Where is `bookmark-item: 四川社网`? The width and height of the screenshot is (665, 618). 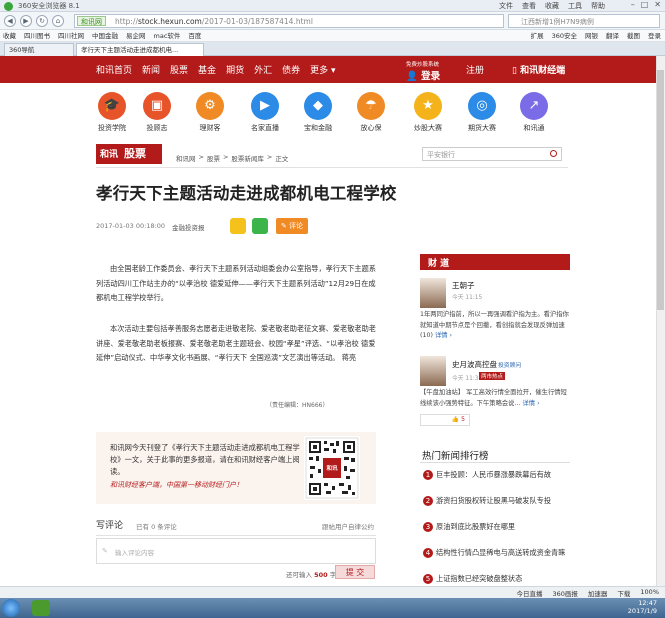 bookmark-item: 四川社网 is located at coordinates (71, 35).